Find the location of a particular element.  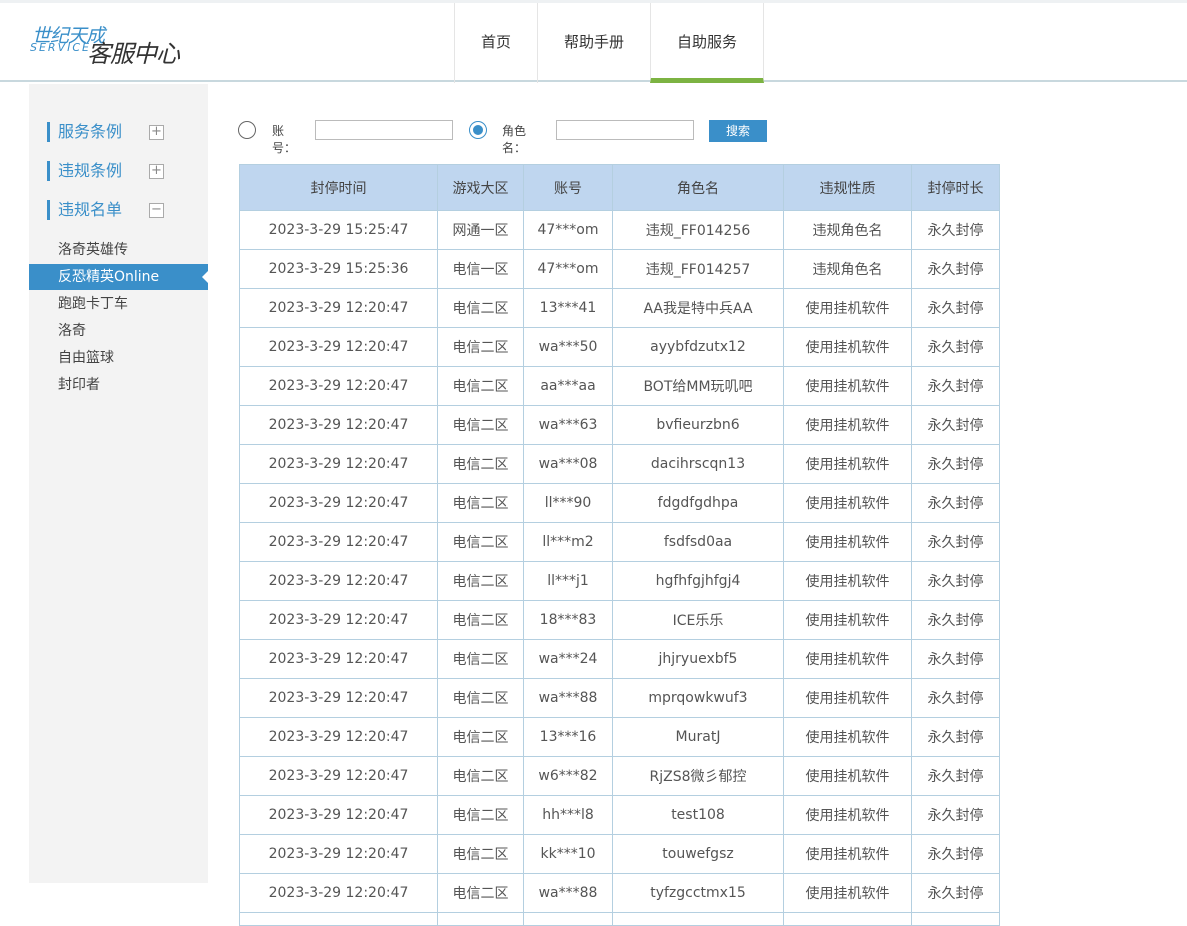

sidebar-category-violation-list: 违规名单 − is located at coordinates (122, 210).